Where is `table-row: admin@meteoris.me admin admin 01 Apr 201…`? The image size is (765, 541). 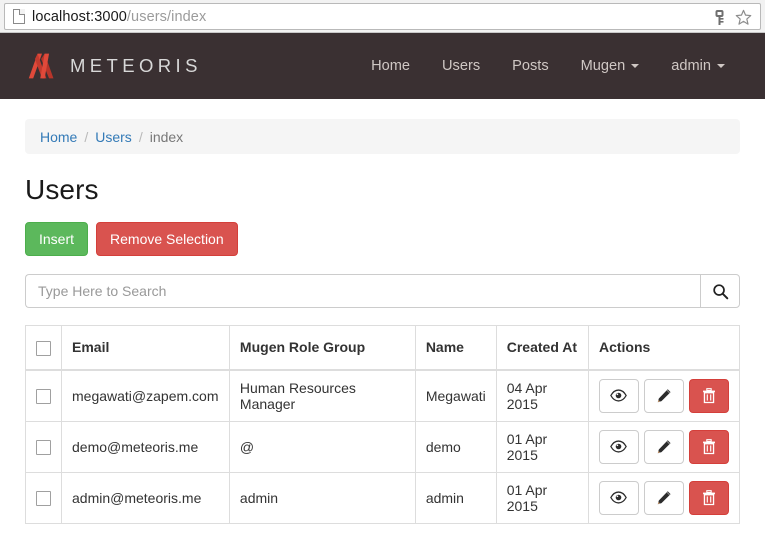 table-row: admin@meteoris.me admin admin 01 Apr 201… is located at coordinates (383, 497).